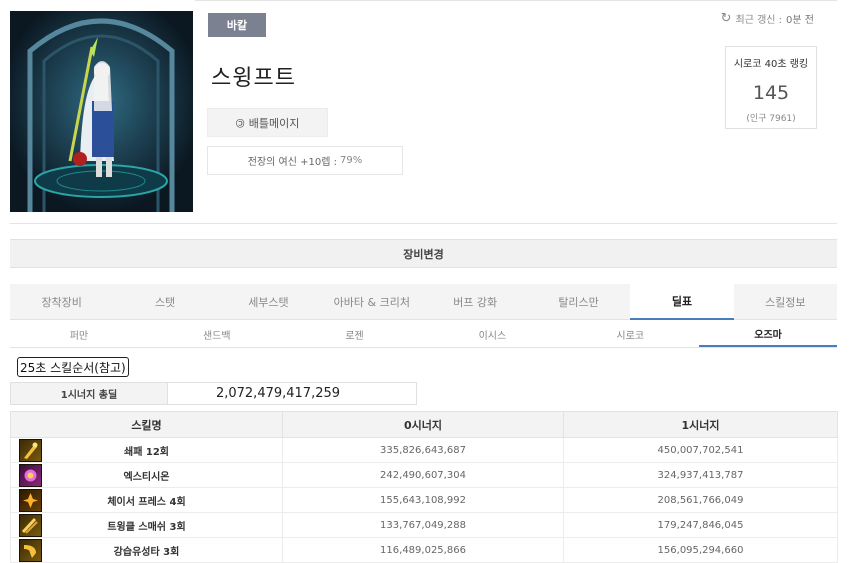  Describe the element at coordinates (213, 393) in the screenshot. I see `synergy-total-row: 1시너지 총딜 2,072,479,417,259` at that location.